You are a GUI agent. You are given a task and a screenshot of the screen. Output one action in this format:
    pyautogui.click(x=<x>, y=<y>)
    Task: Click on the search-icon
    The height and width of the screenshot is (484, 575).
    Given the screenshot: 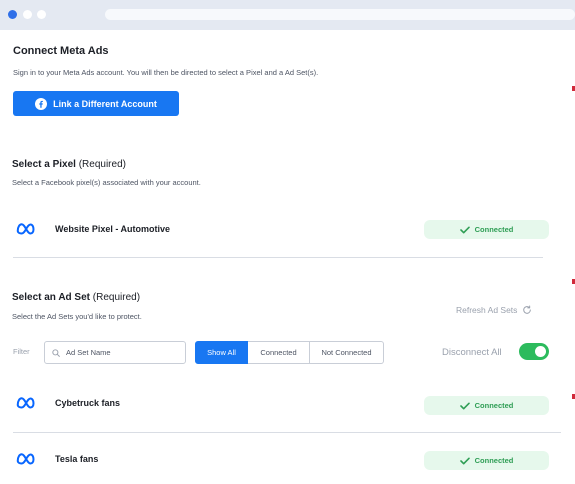 What is the action you would take?
    pyautogui.click(x=56, y=352)
    